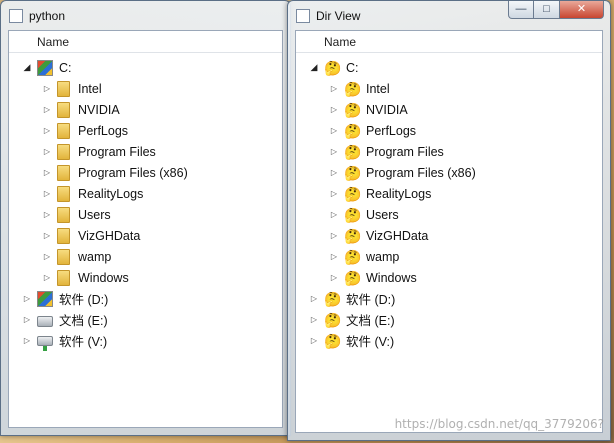 This screenshot has height=443, width=614. I want to click on tree-item: ▷ 🤔 Users, so click(449, 214).